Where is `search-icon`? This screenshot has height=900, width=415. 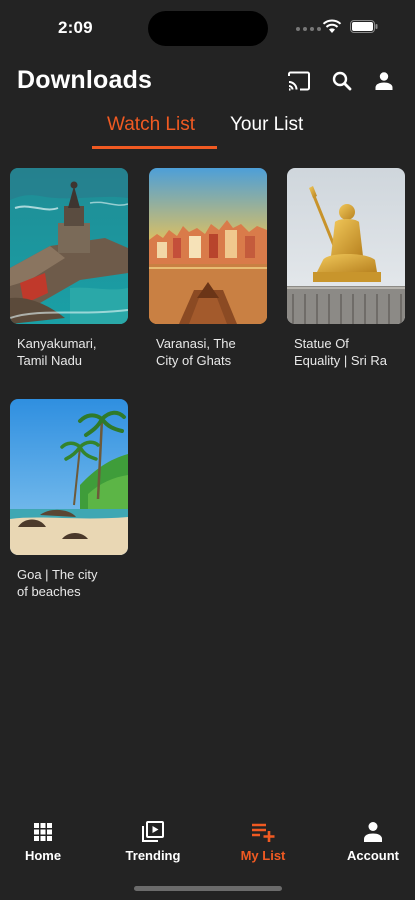
search-icon is located at coordinates (342, 81).